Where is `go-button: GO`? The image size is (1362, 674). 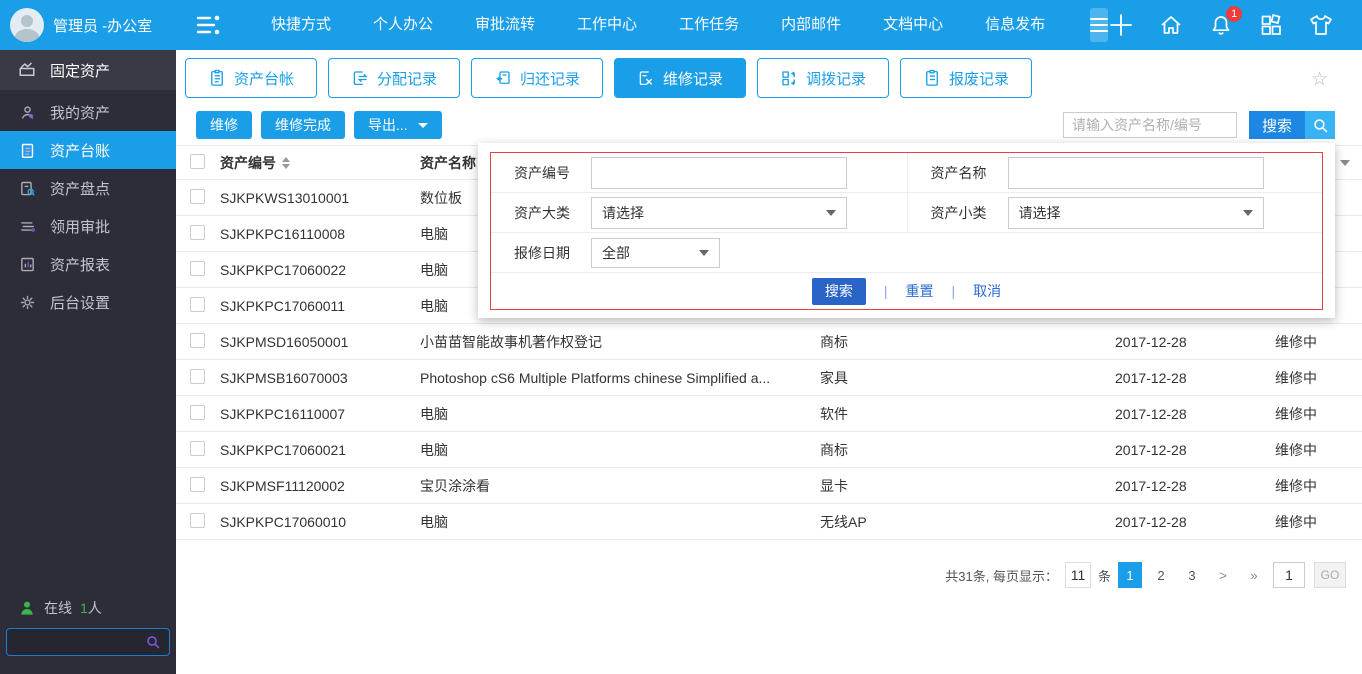
go-button: GO is located at coordinates (1330, 575).